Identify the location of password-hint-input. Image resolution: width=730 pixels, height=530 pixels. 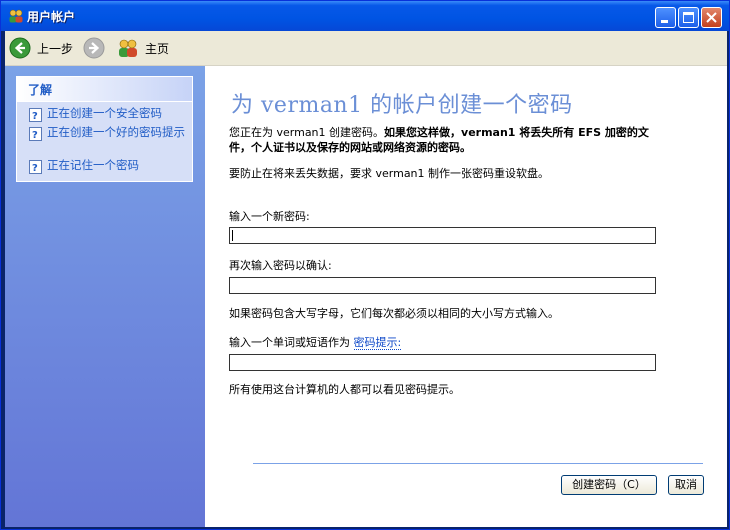
(442, 362).